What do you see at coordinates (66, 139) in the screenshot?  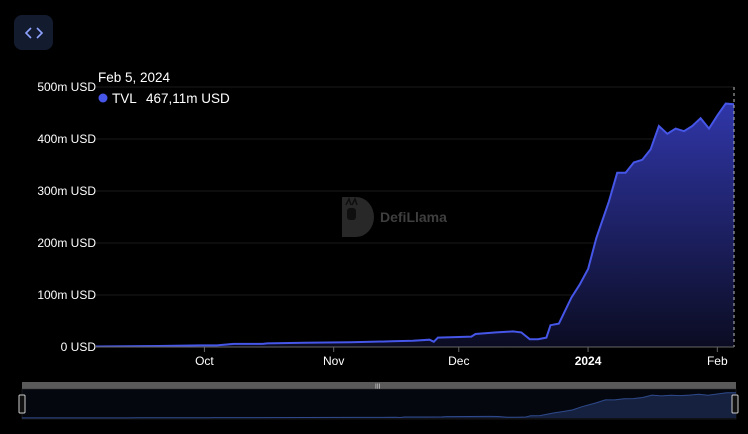 I see `y-tick-label: 400m USD` at bounding box center [66, 139].